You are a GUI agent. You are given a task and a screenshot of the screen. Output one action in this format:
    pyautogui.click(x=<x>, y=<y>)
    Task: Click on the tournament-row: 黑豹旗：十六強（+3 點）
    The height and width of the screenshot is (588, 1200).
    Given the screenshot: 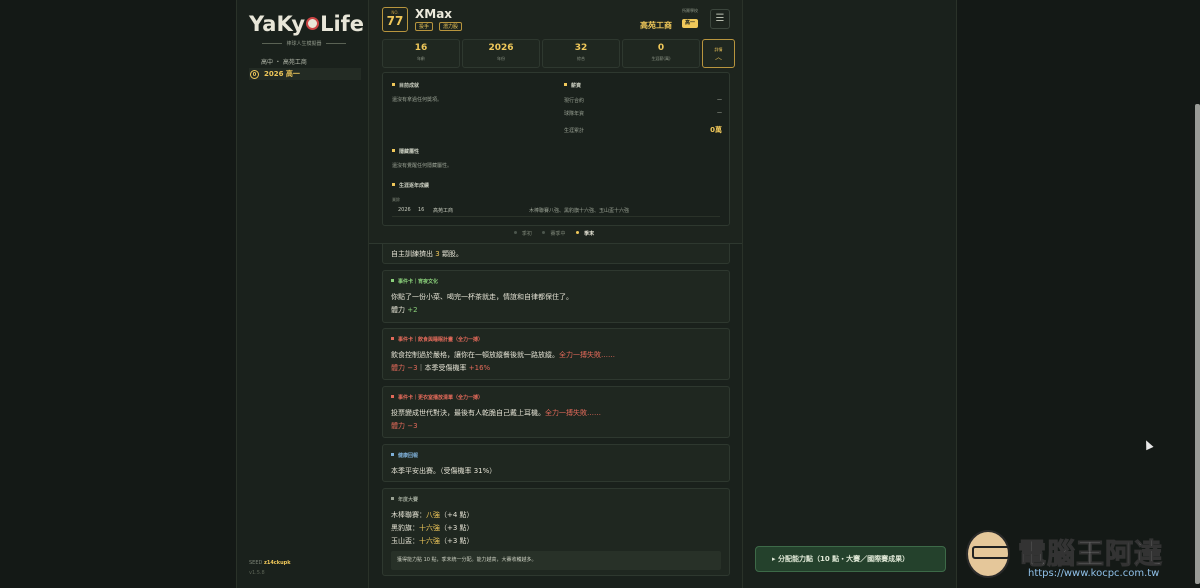 What is the action you would take?
    pyautogui.click(x=432, y=528)
    